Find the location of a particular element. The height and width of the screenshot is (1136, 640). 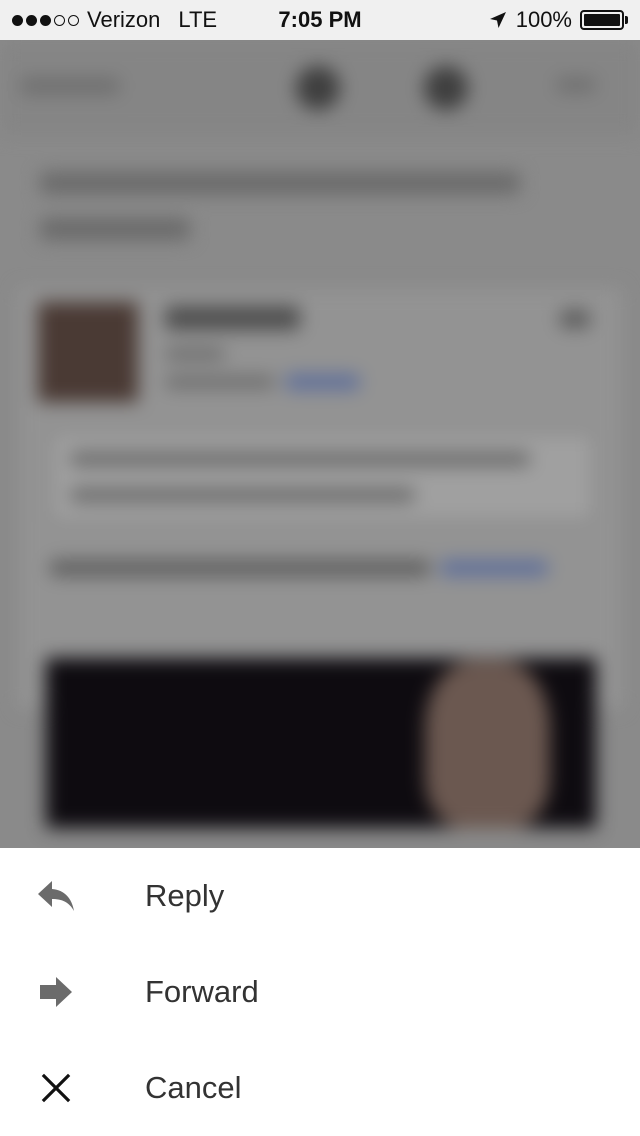

battery-percent: 100% is located at coordinates (543, 19).